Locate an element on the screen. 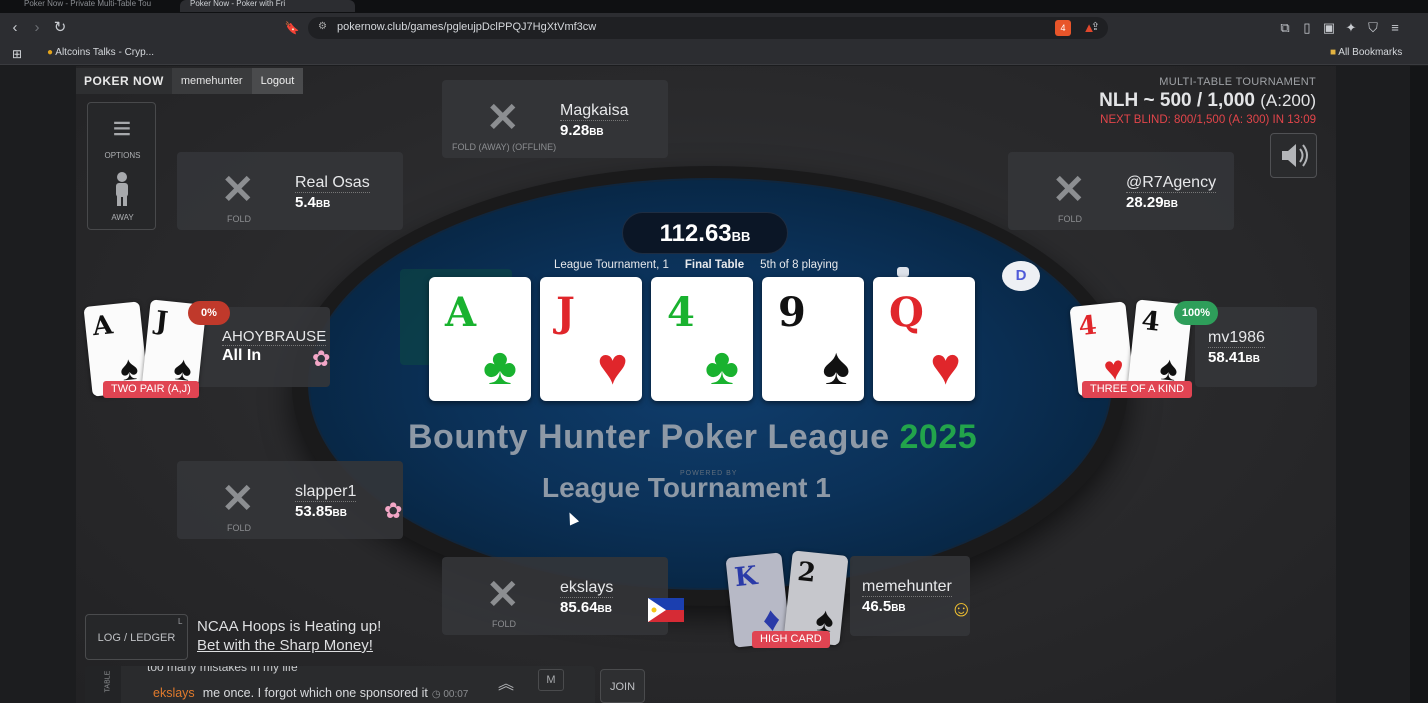 This screenshot has height=703, width=1428. pot-unit: BB is located at coordinates (741, 236).